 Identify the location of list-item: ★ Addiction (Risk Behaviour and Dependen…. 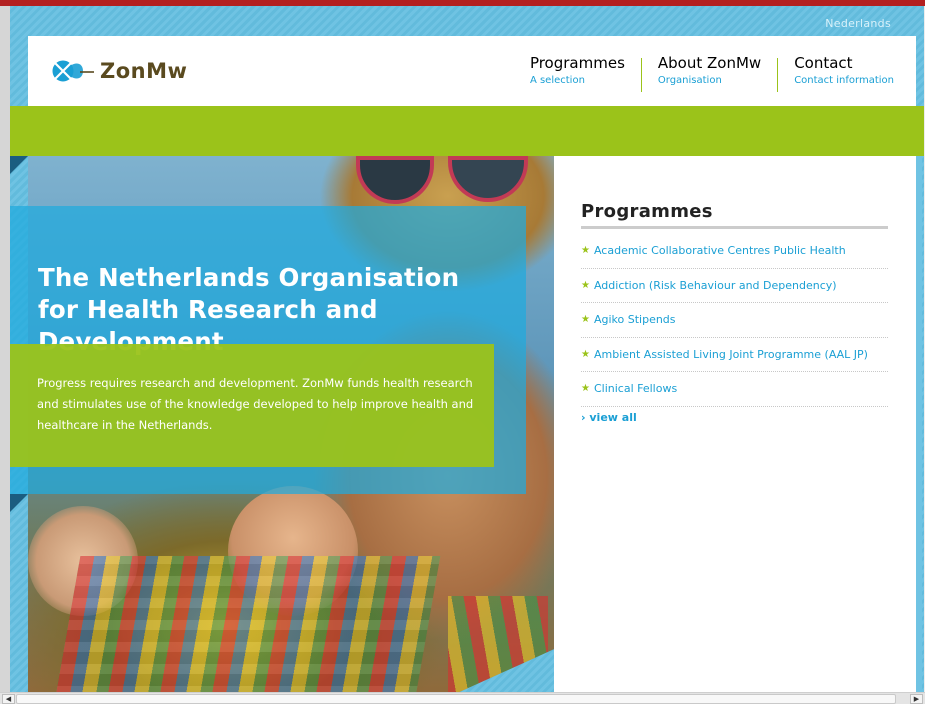
(734, 286).